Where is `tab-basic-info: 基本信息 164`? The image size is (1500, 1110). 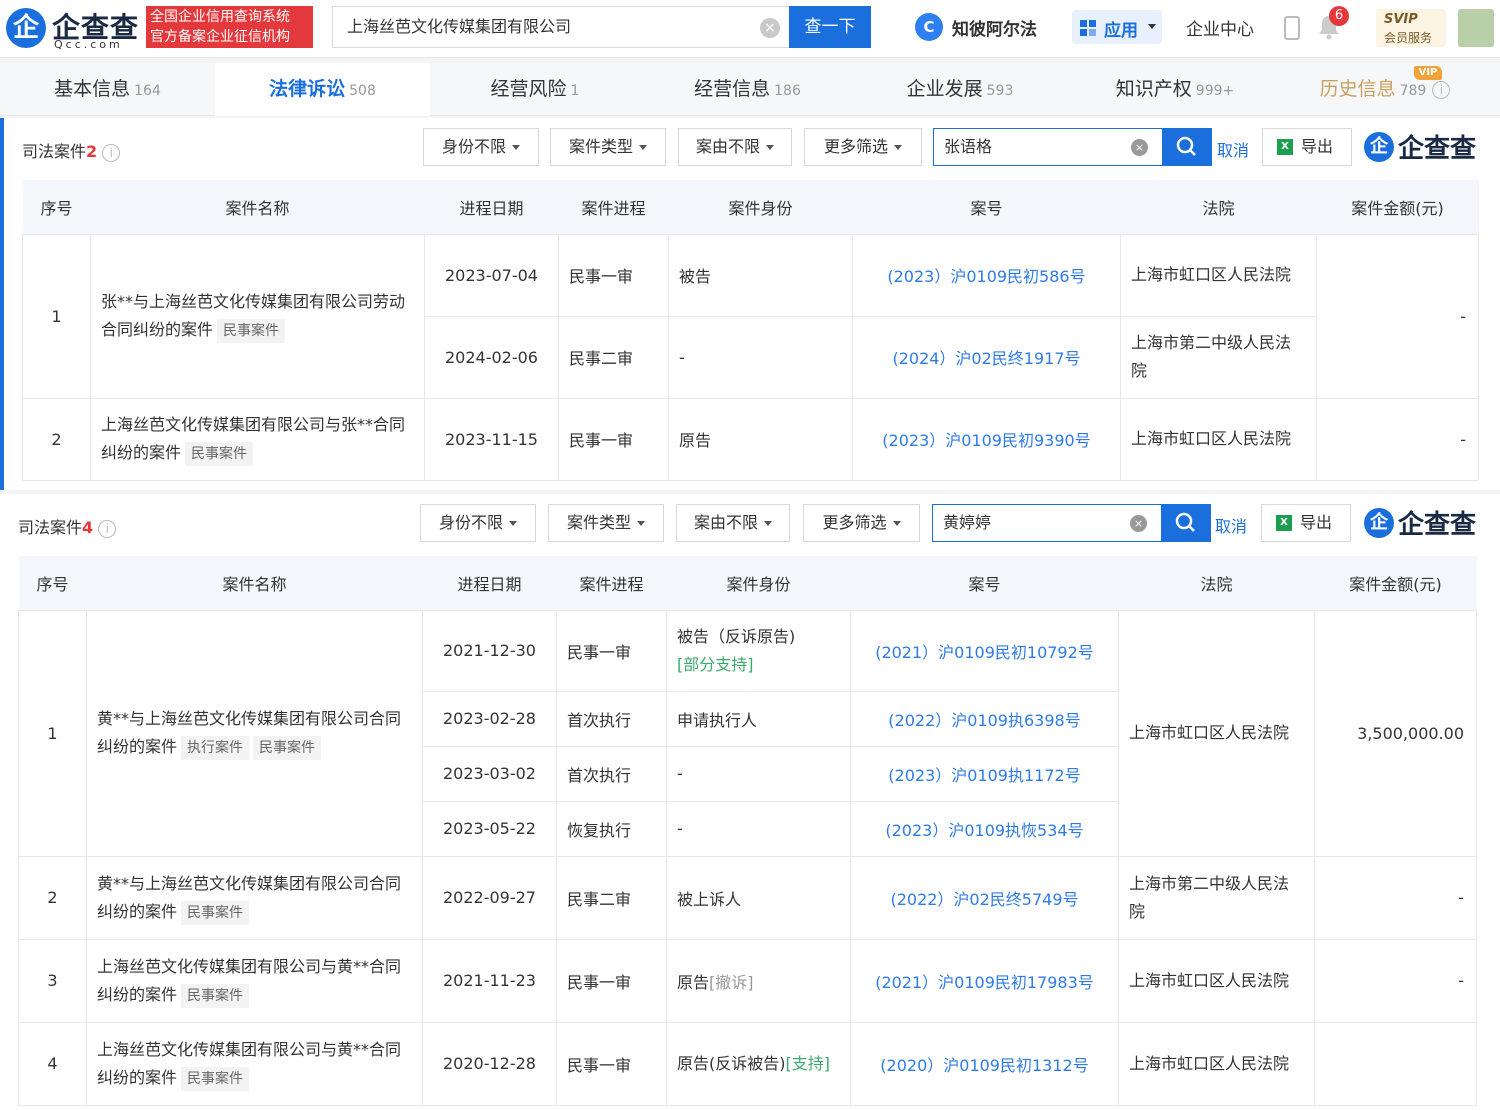 tab-basic-info: 基本信息 164 is located at coordinates (107, 89).